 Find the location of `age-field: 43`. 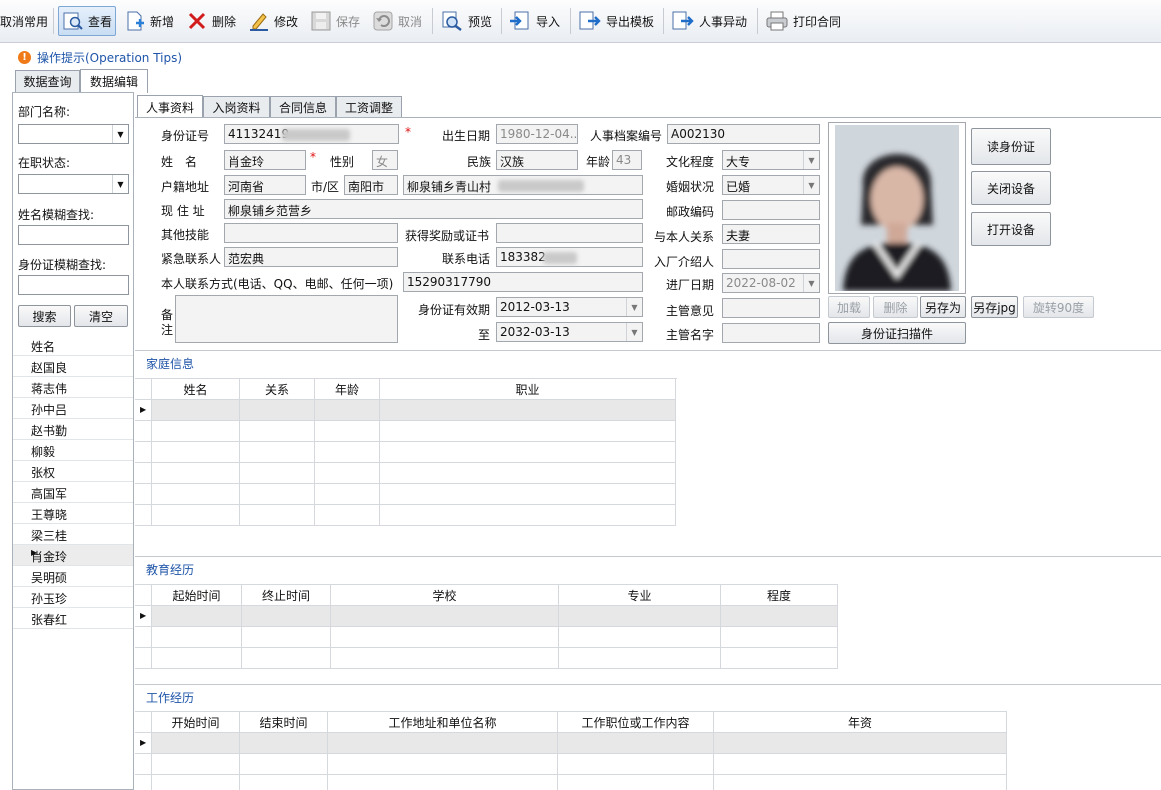

age-field: 43 is located at coordinates (627, 160).